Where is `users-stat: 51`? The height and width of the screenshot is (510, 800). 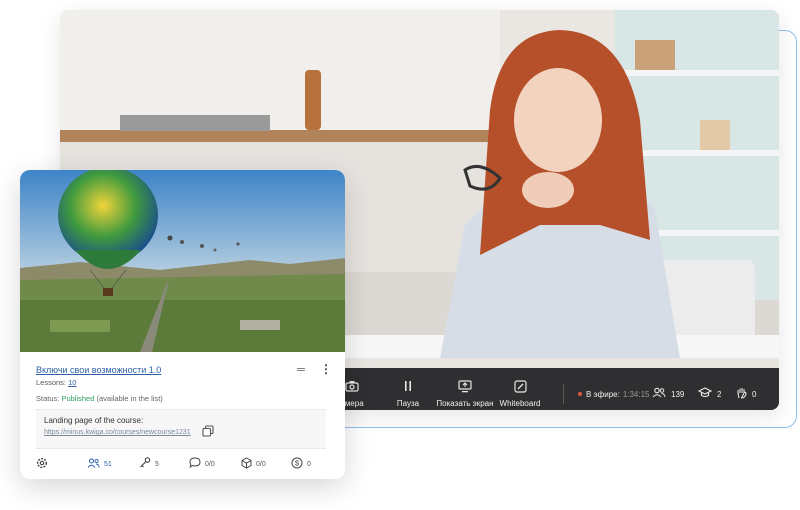
users-stat: 51 is located at coordinates (99, 464).